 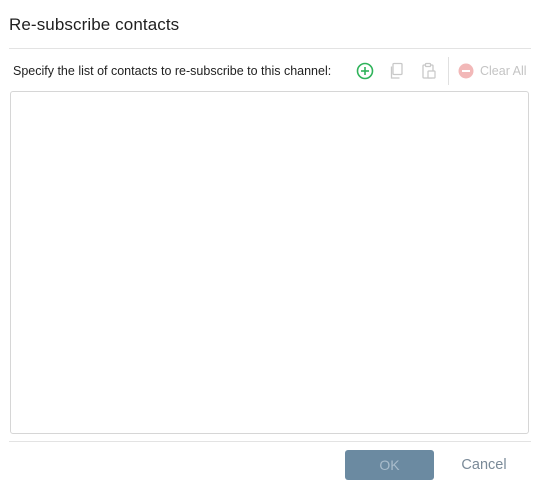 What do you see at coordinates (389, 465) in the screenshot?
I see `ok-button: OK` at bounding box center [389, 465].